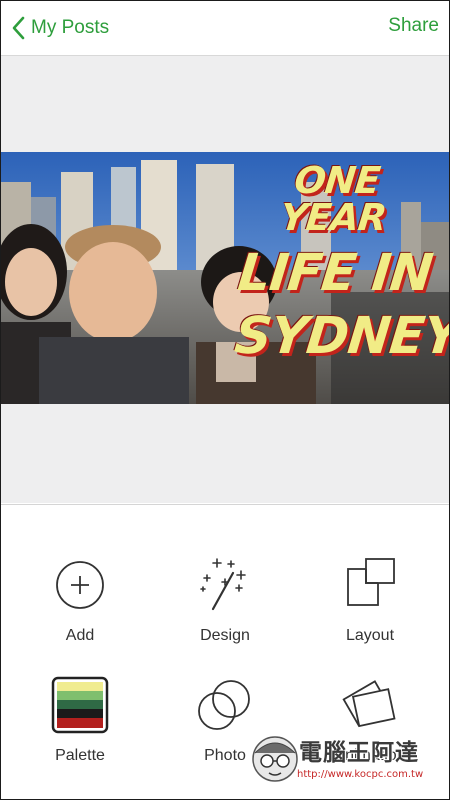 This screenshot has height=800, width=450. I want to click on design-button: Design, so click(225, 600).